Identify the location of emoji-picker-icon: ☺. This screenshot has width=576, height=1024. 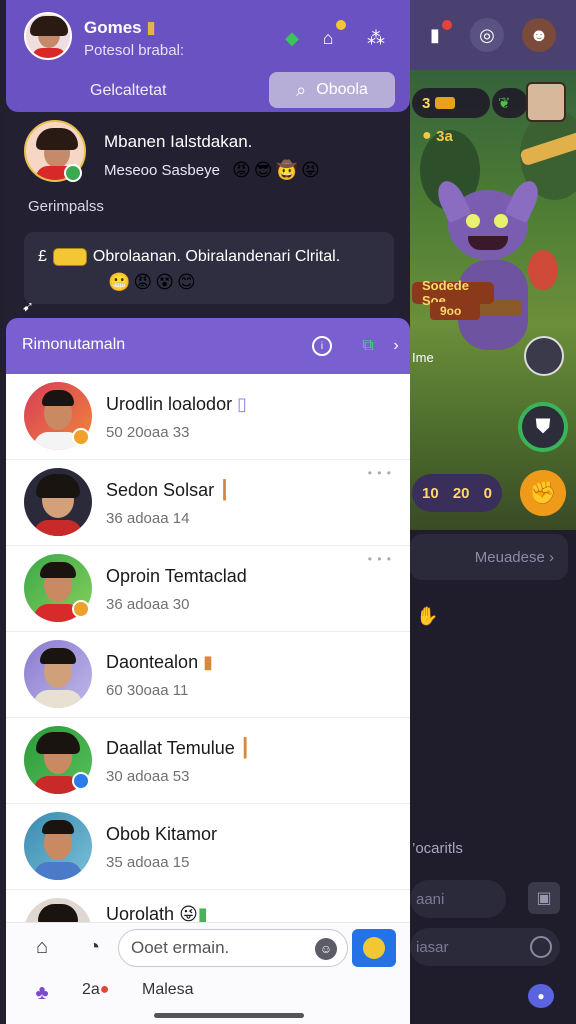
(326, 949).